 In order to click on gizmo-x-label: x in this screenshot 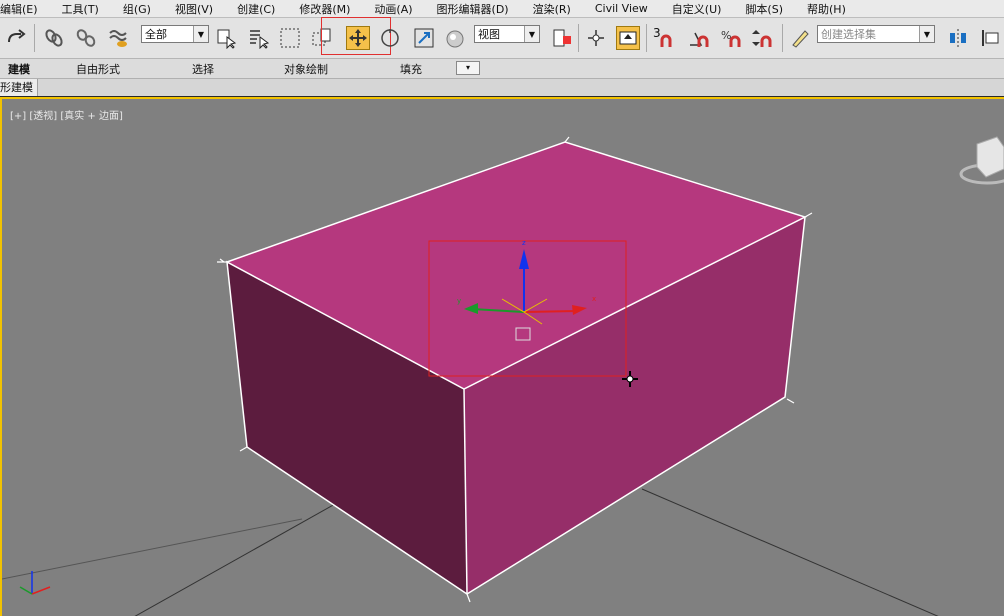, I will do `click(594, 299)`.